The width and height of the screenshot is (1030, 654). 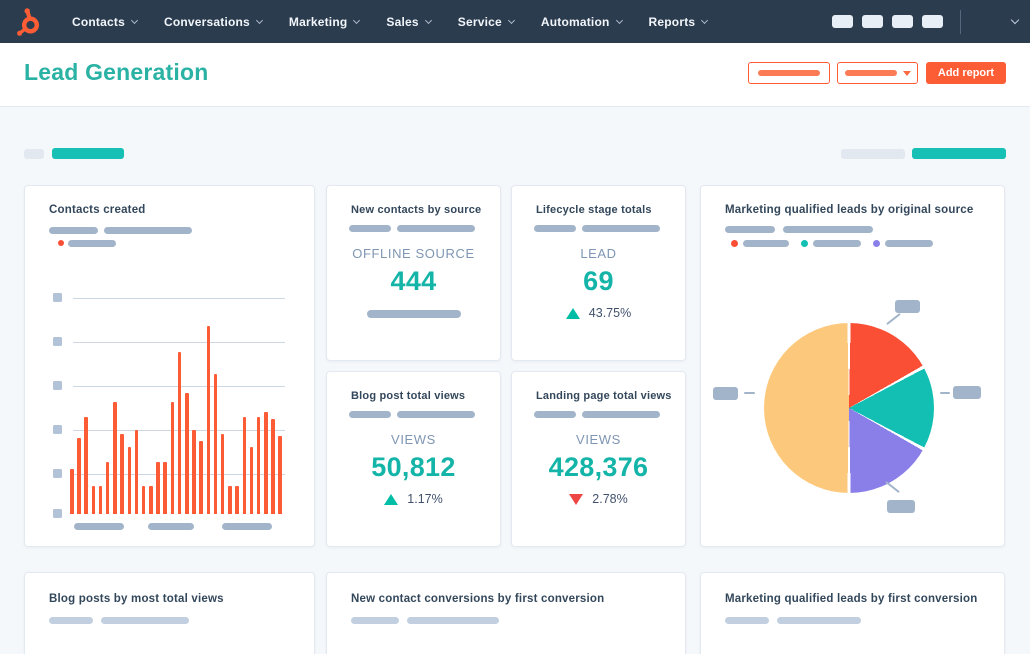 What do you see at coordinates (960, 21) in the screenshot?
I see `nav-divider` at bounding box center [960, 21].